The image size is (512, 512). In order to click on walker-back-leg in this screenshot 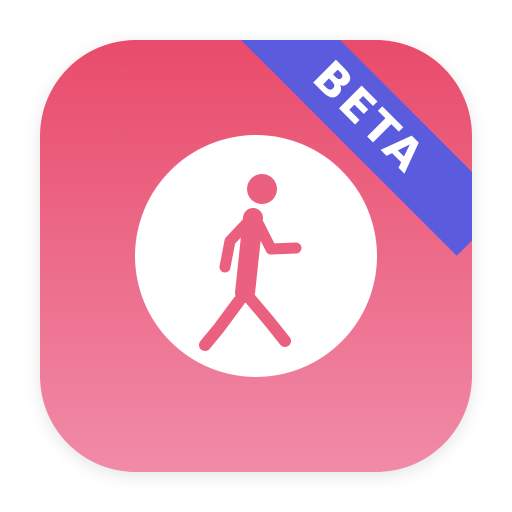, I will do `click(222, 323)`.